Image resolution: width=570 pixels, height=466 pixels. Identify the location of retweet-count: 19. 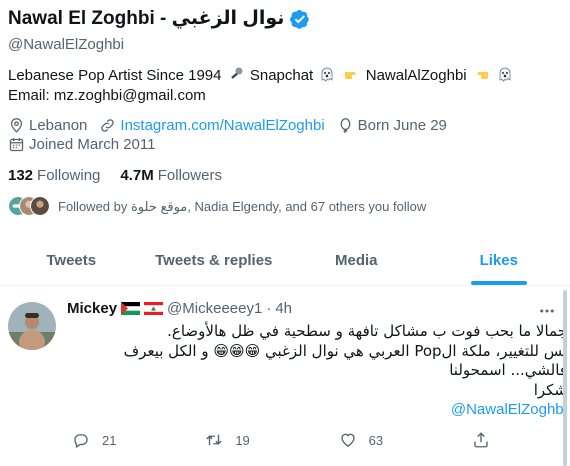
(242, 440).